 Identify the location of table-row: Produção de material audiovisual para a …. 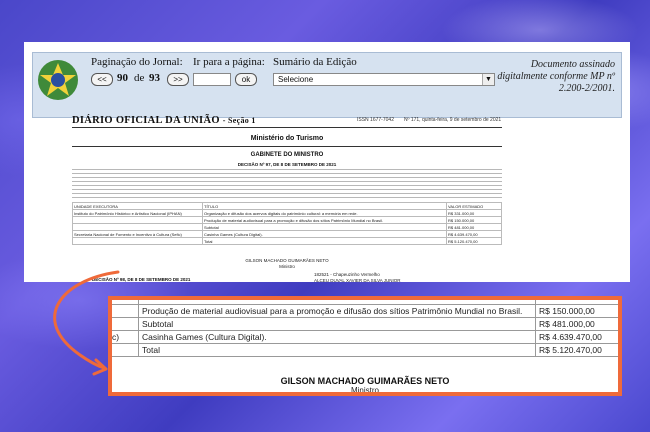
(365, 311).